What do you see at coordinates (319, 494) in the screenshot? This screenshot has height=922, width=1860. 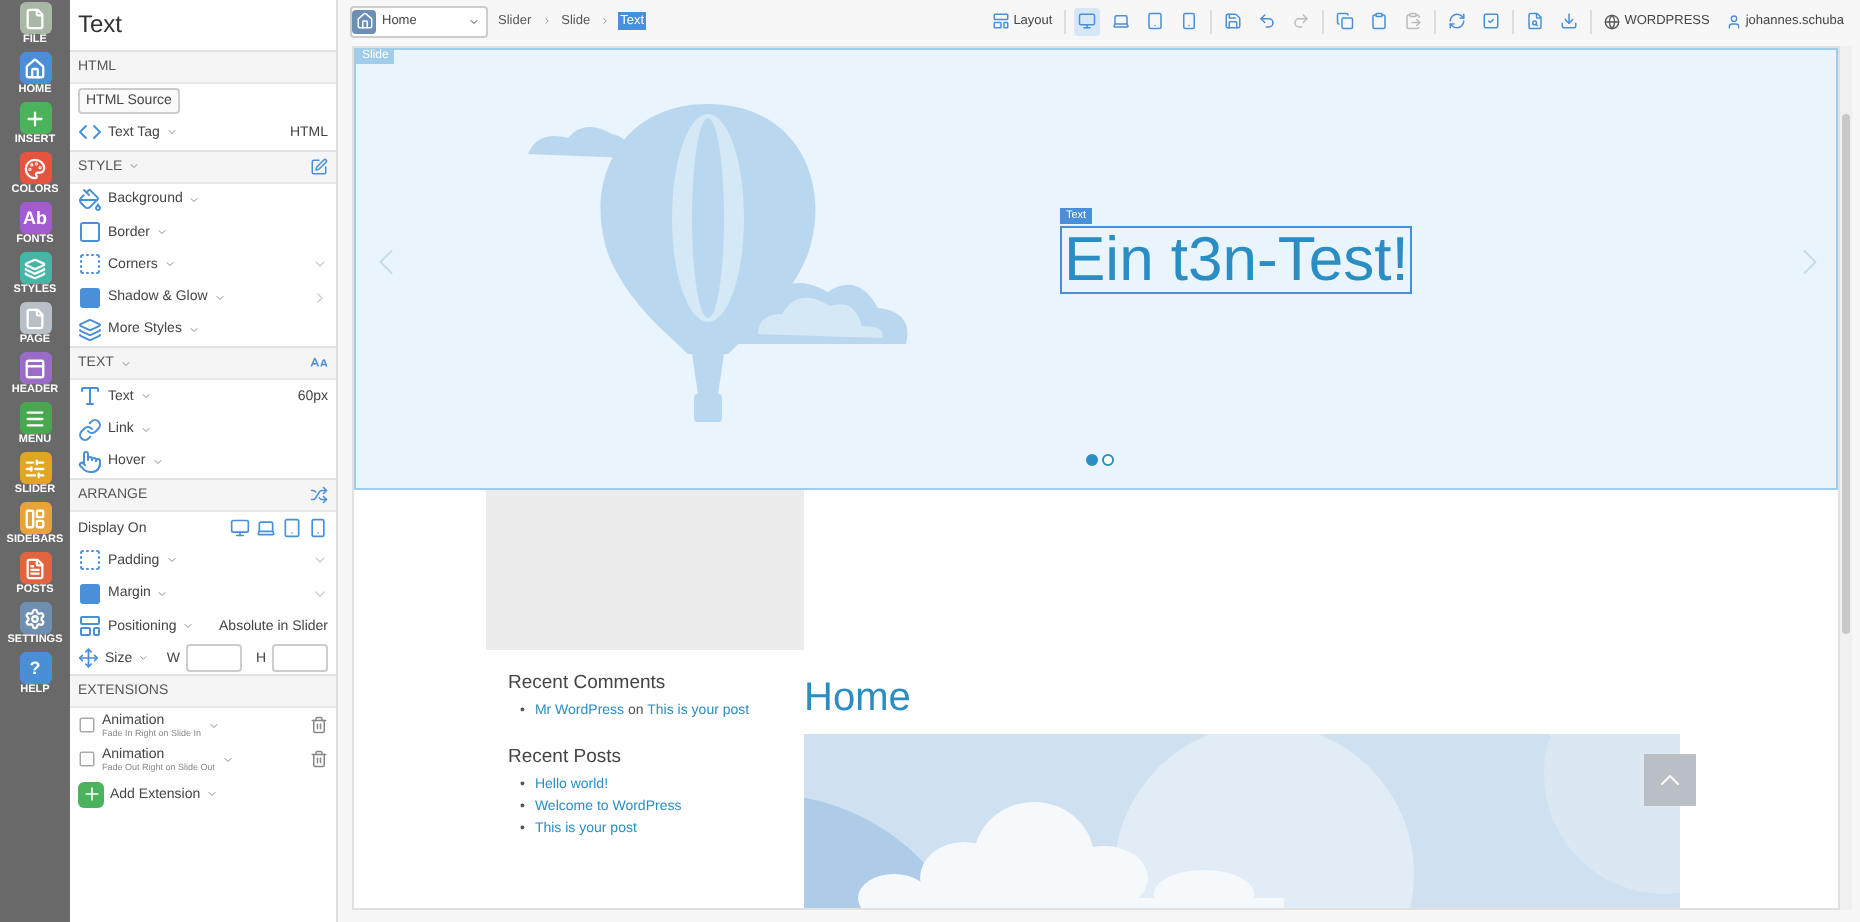 I see `shuffle-icon` at bounding box center [319, 494].